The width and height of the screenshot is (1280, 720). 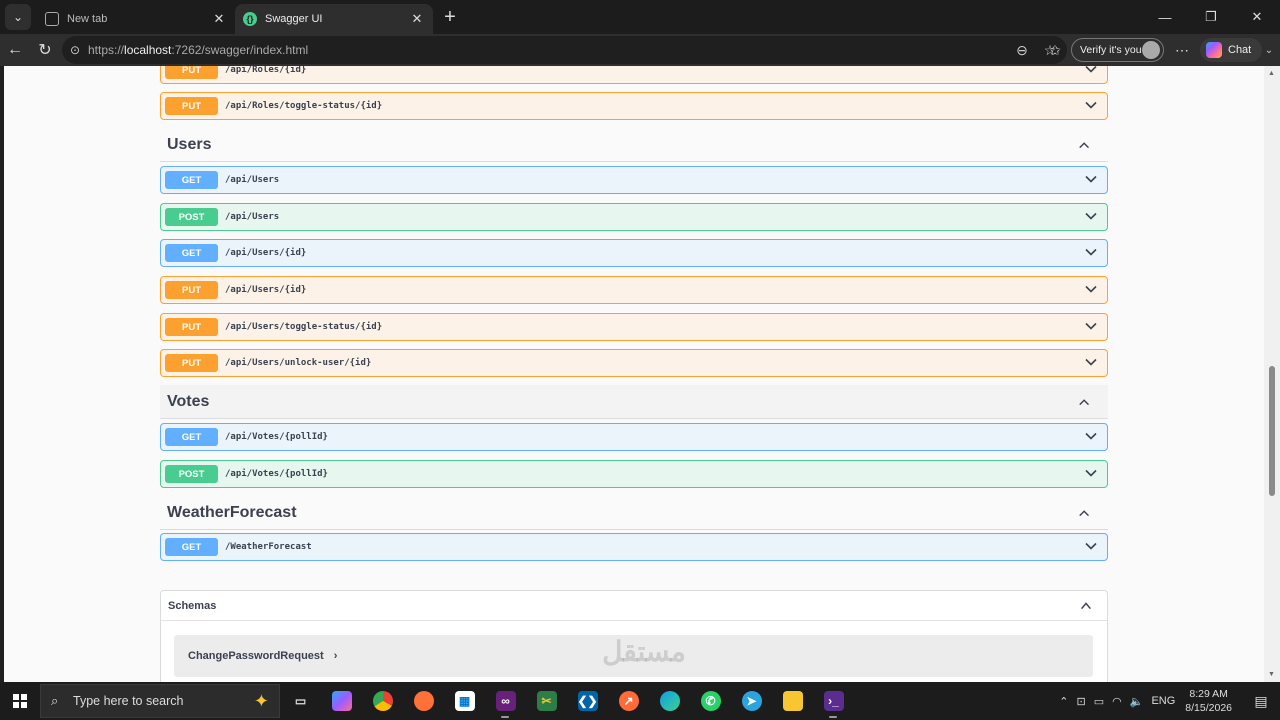 What do you see at coordinates (634, 547) in the screenshot?
I see `operation-row: GET/WeatherForecast` at bounding box center [634, 547].